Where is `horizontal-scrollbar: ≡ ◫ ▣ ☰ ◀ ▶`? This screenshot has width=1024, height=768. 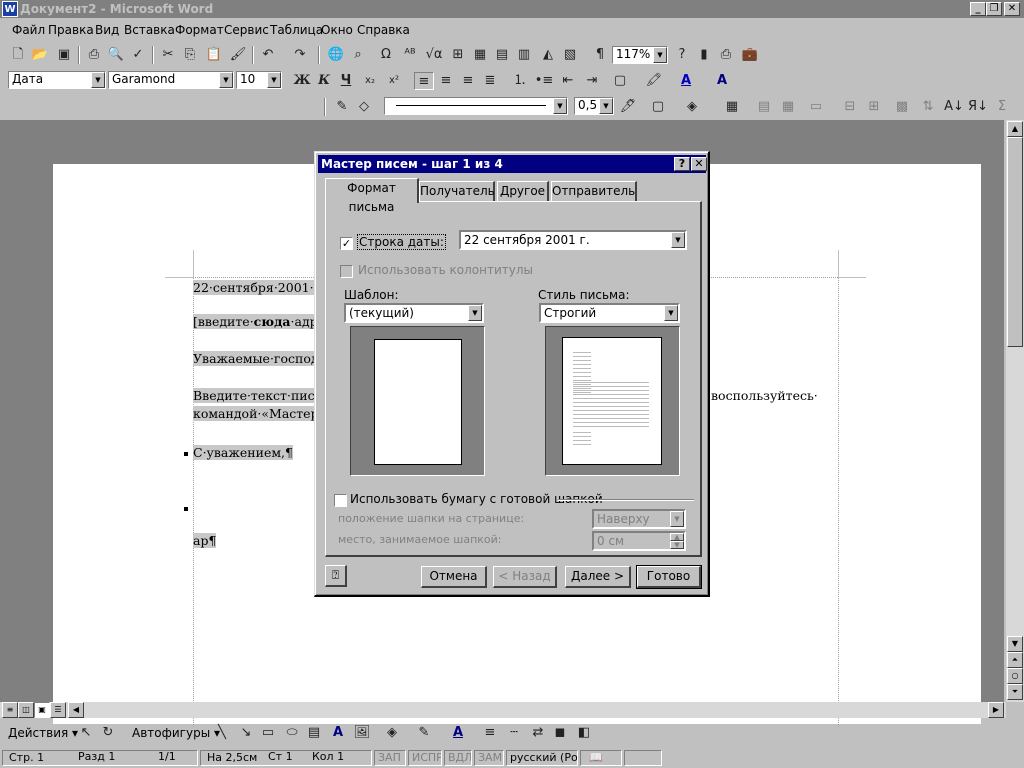
horizontal-scrollbar: ≡ ◫ ▣ ☰ ◀ ▶ is located at coordinates (503, 710).